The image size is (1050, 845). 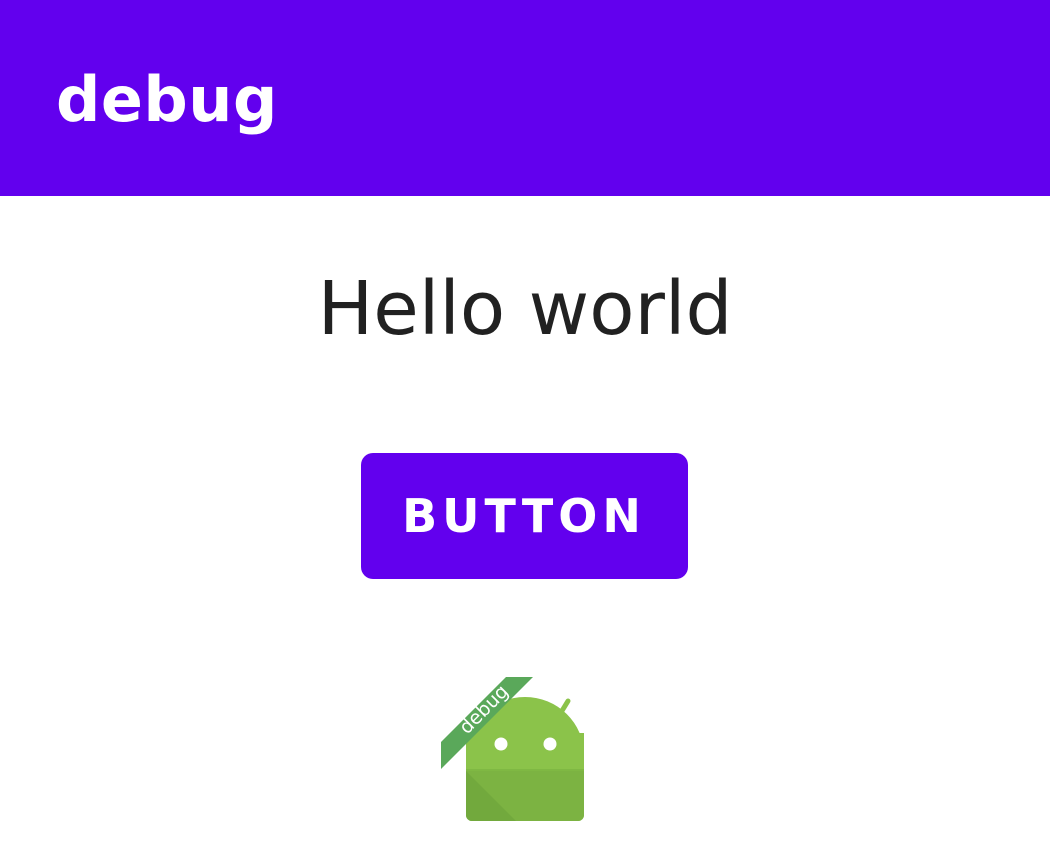 I want to click on app-title: debug, so click(x=167, y=99).